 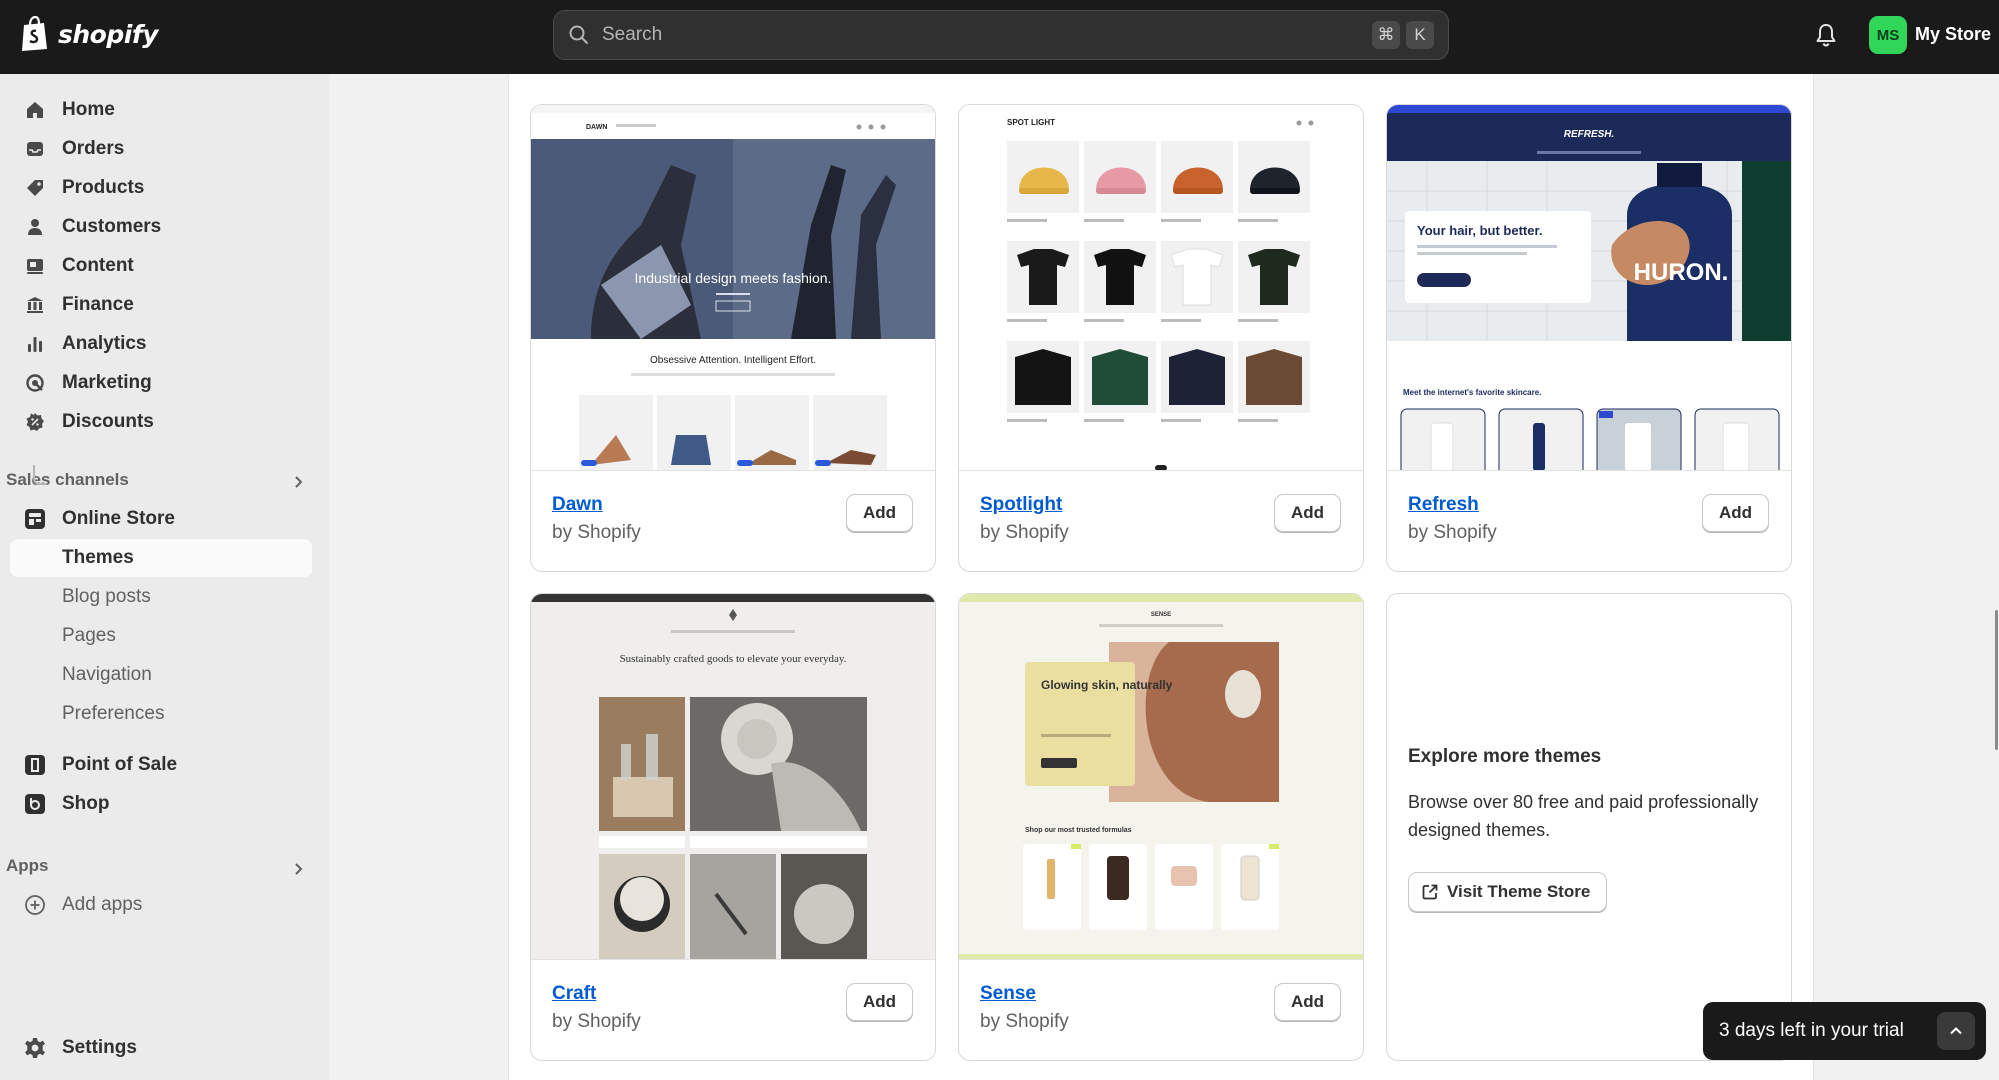 I want to click on plus-circle-icon, so click(x=35, y=905).